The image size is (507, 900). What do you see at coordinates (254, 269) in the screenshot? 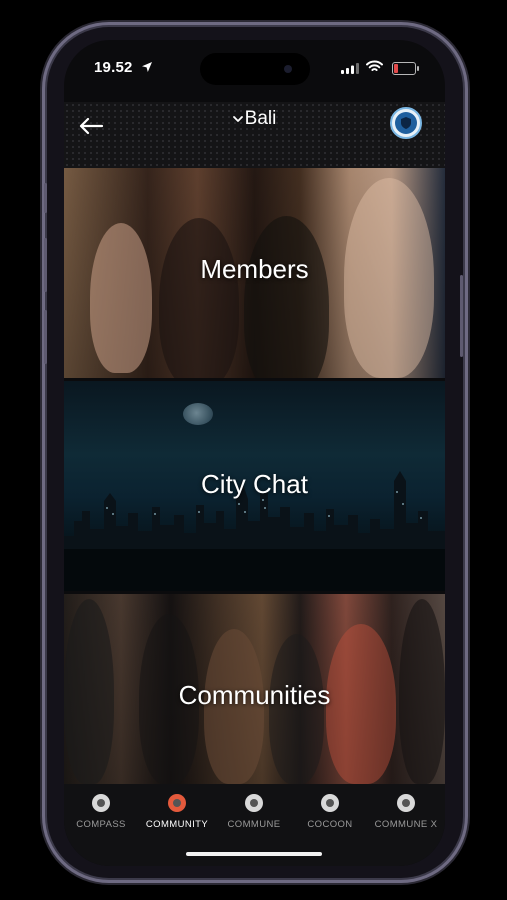
I see `members-label: Members` at bounding box center [254, 269].